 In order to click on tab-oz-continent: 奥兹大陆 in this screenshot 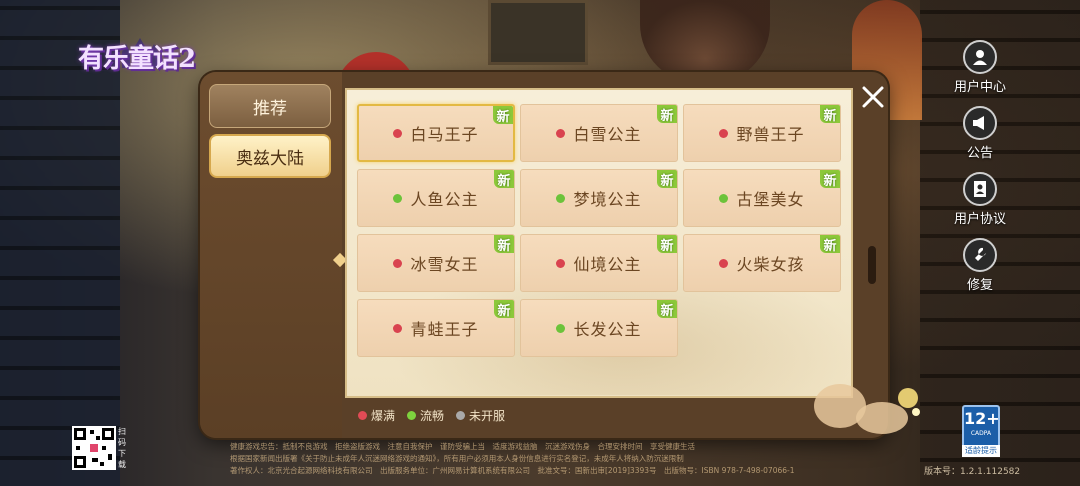, I will do `click(270, 156)`.